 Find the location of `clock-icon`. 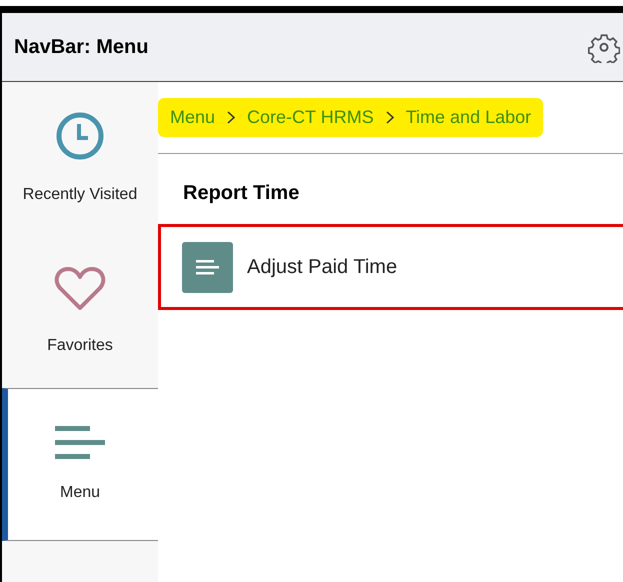

clock-icon is located at coordinates (80, 135).